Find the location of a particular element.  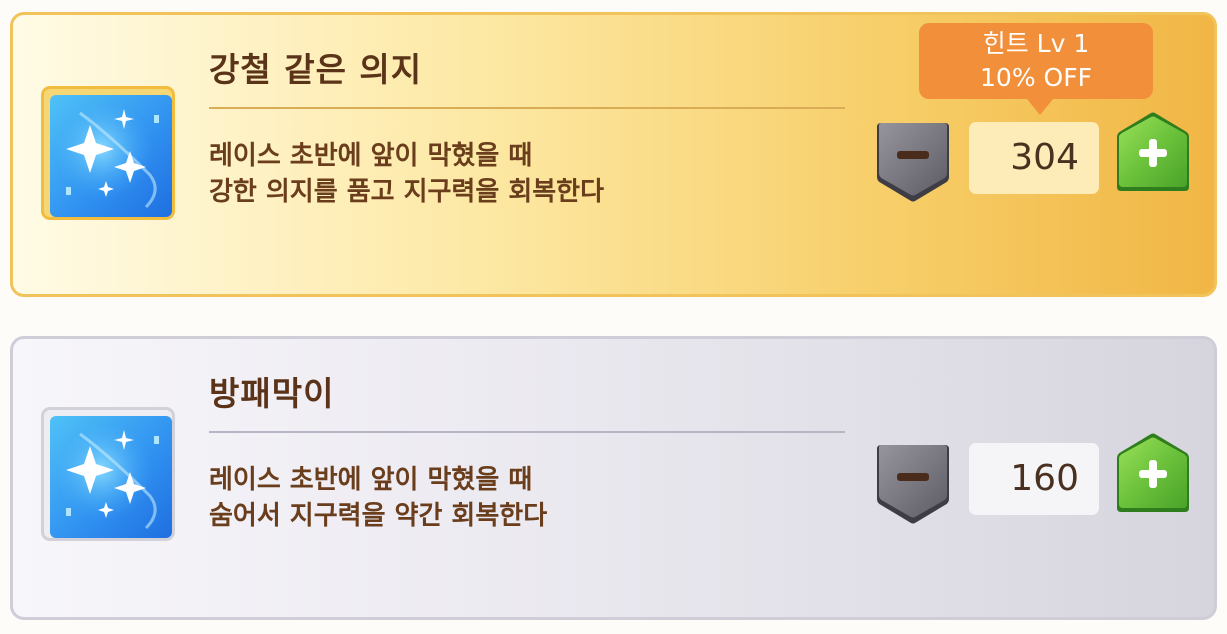

skill-description: 레이스 초반에 앞이 막혔을 때 숨어서 지구력을 약간 회복한다 is located at coordinates (378, 498).